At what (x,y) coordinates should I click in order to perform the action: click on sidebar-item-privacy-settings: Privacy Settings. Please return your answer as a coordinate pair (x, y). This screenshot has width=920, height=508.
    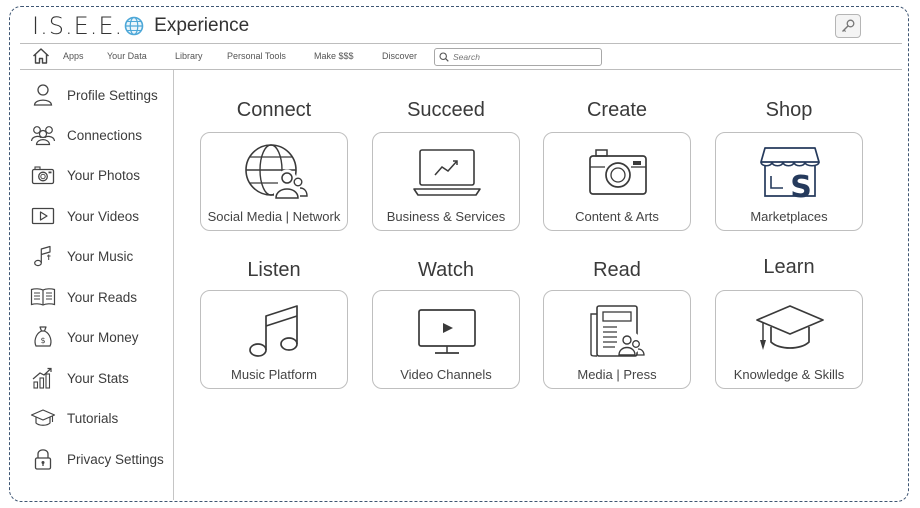
    Looking at the image, I should click on (97, 459).